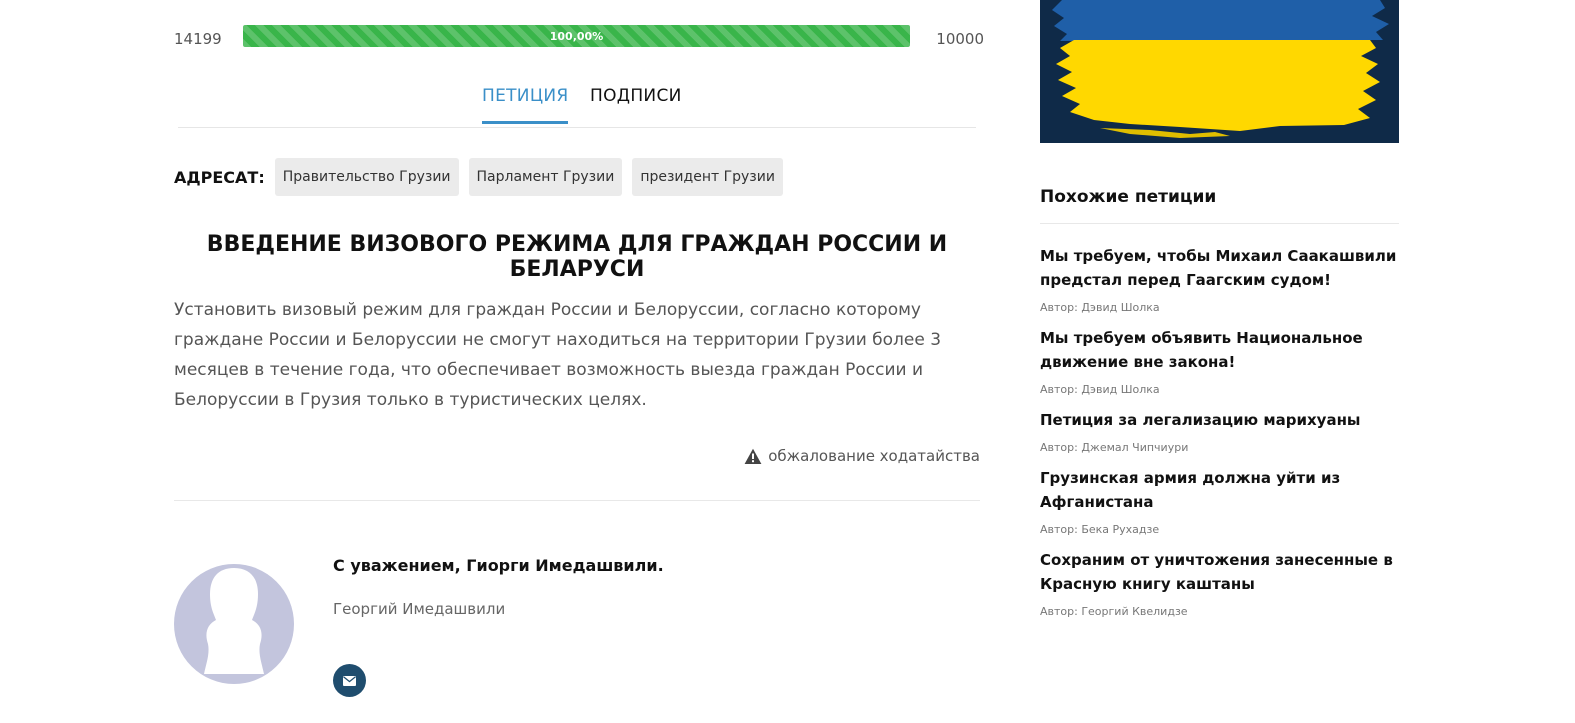 The height and width of the screenshot is (723, 1575). What do you see at coordinates (498, 565) in the screenshot?
I see `author-regards: С уважением, Гиорги Имедашвили.` at bounding box center [498, 565].